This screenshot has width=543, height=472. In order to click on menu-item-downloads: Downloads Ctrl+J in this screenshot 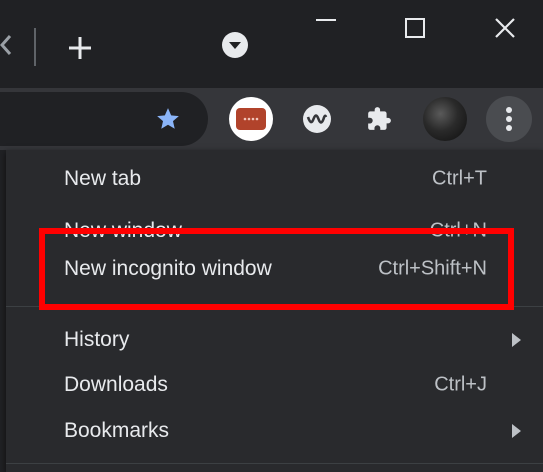, I will do `click(274, 385)`.